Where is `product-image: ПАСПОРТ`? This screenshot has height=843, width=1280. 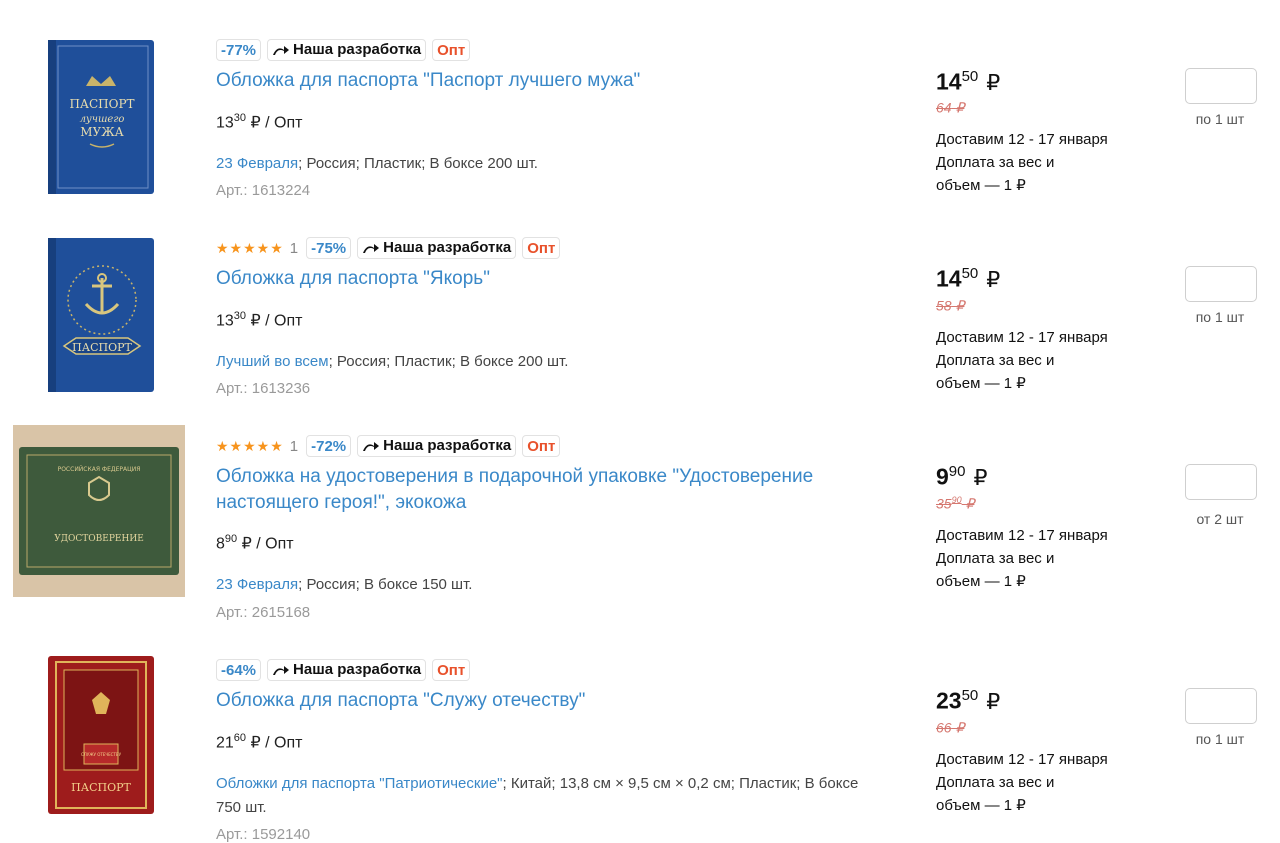 product-image: ПАСПОРТ is located at coordinates (101, 315).